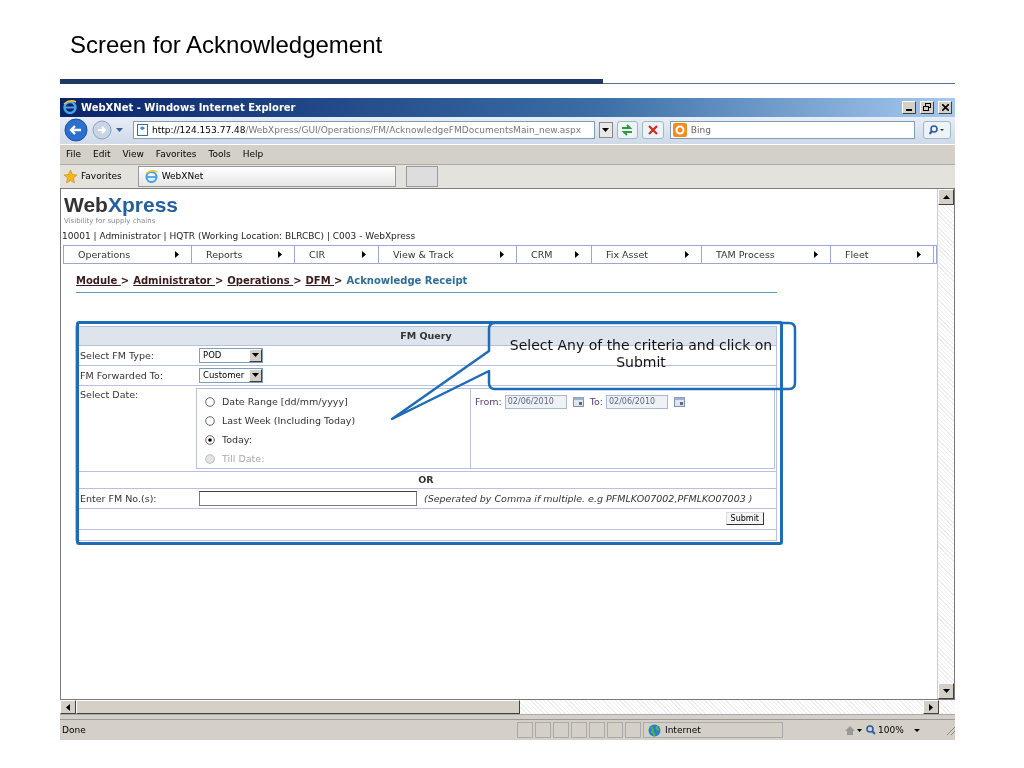 The image size is (1024, 768). What do you see at coordinates (931, 707) in the screenshot?
I see `right-arrow-icon` at bounding box center [931, 707].